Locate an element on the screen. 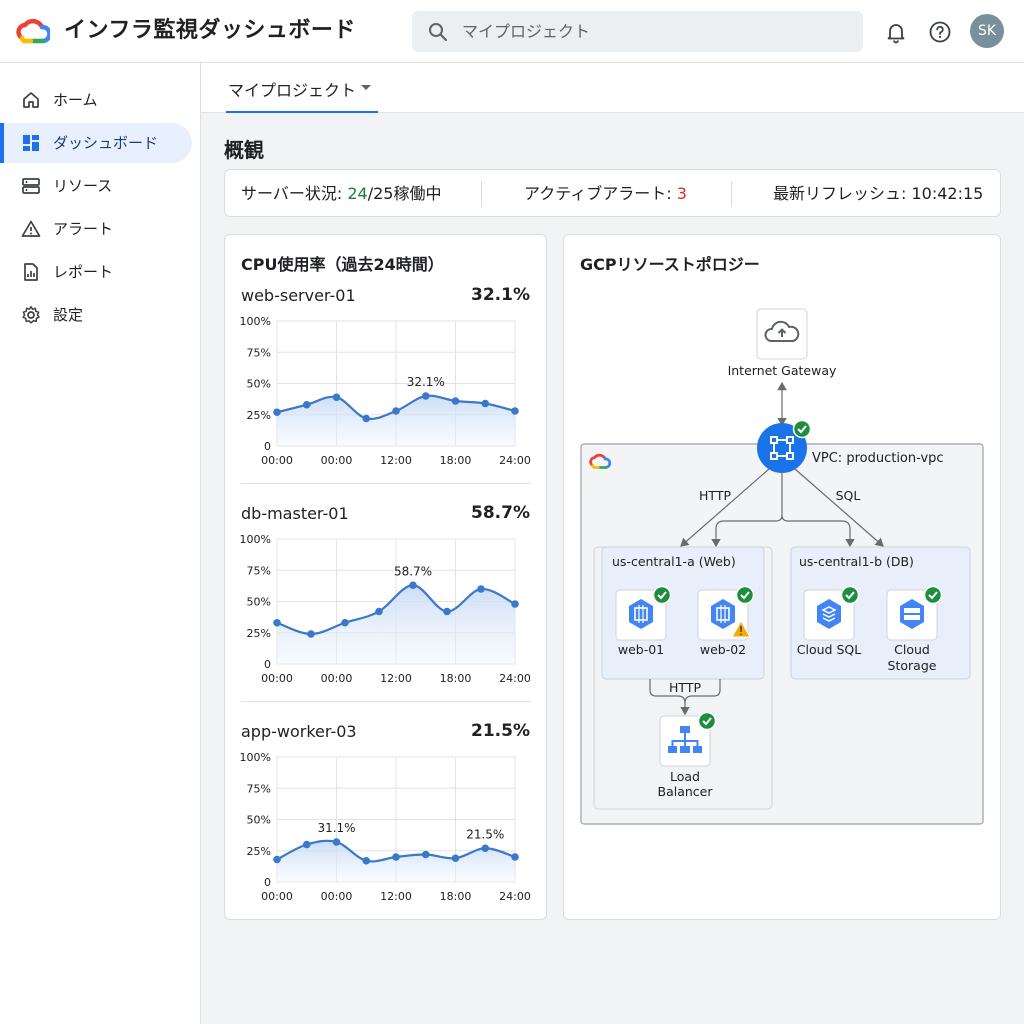  gear-icon is located at coordinates (31, 315).